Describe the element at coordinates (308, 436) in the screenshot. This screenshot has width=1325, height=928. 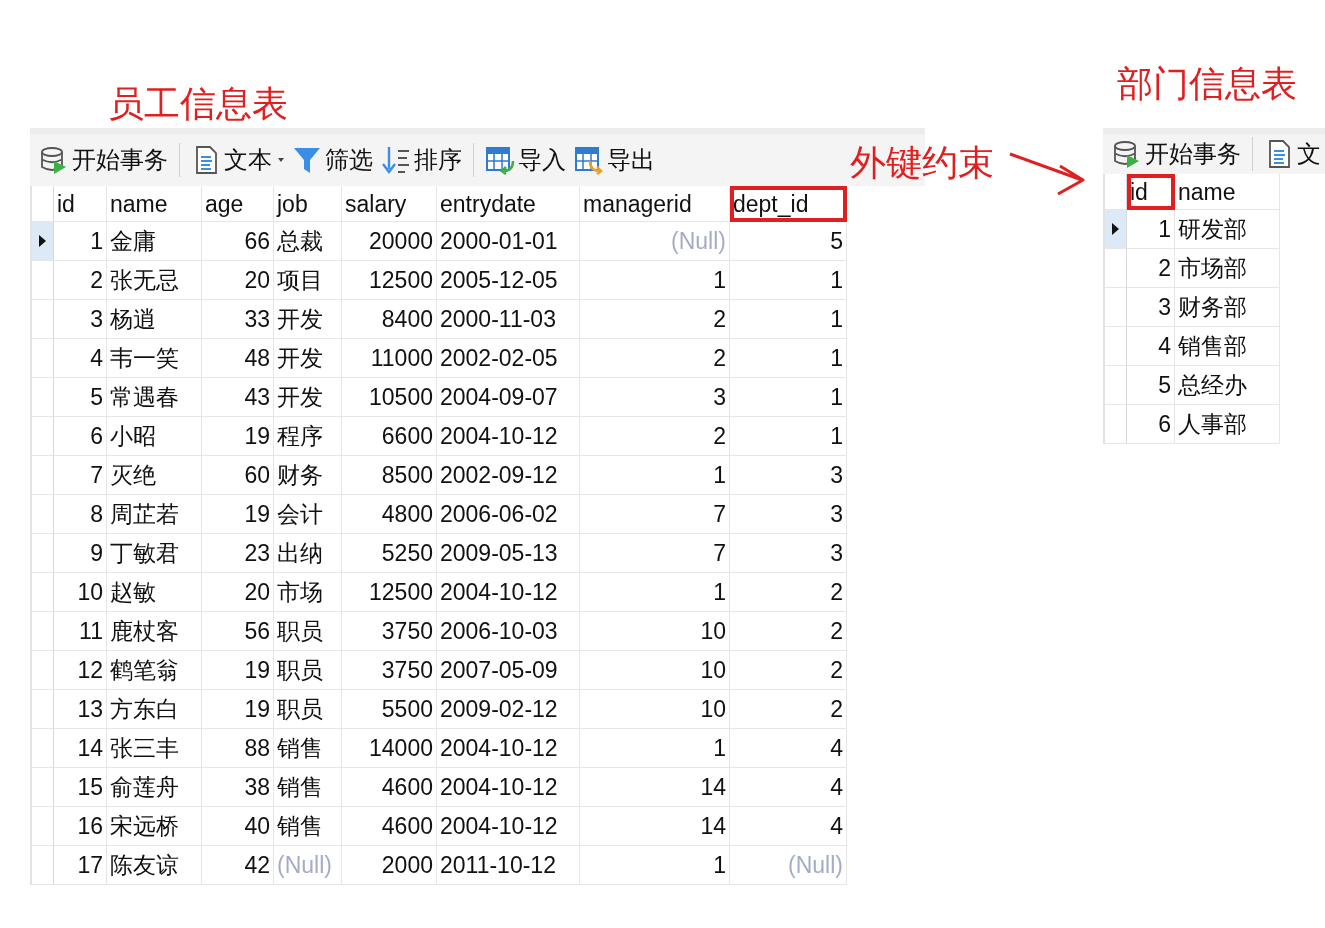
I see `table-cell: 程序` at that location.